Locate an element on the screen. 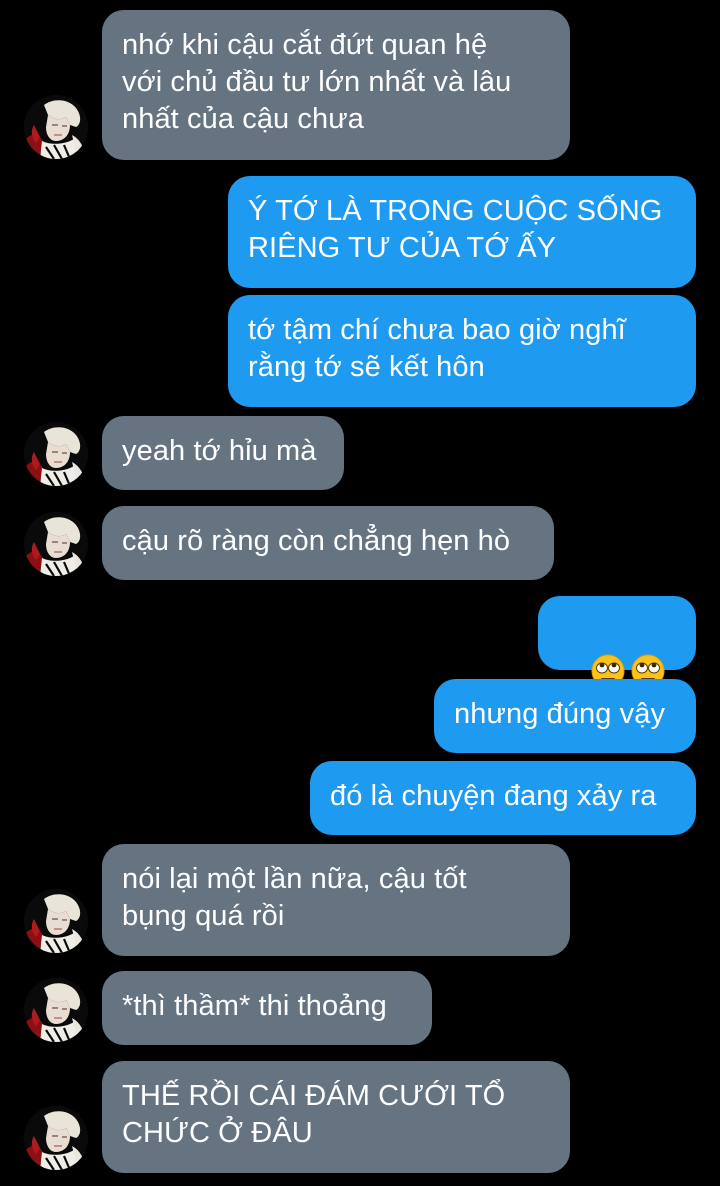  outgoing-message-bubble: đó là chuyện đang xảy ra is located at coordinates (503, 798).